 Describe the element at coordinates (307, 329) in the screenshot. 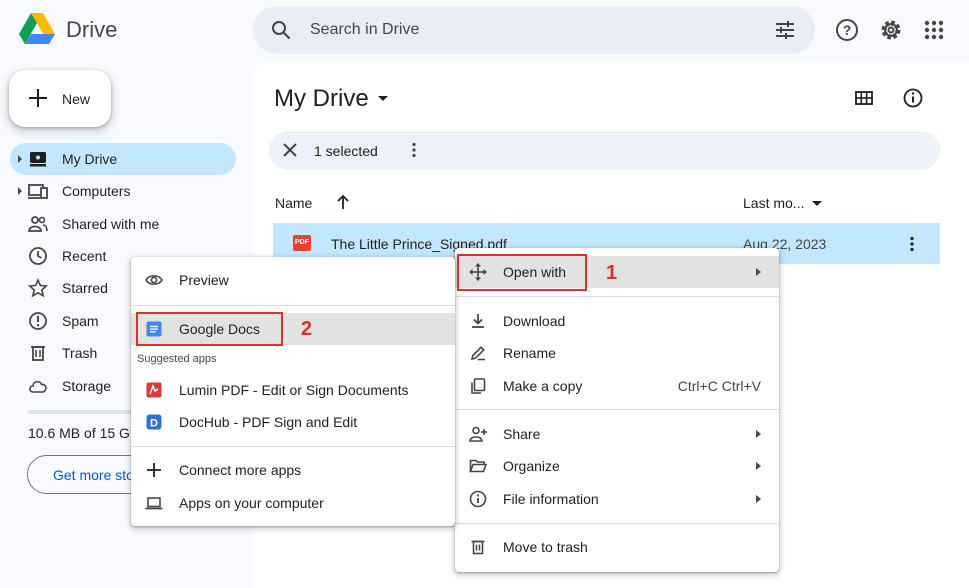

I see `annotation-step-2: 2` at that location.